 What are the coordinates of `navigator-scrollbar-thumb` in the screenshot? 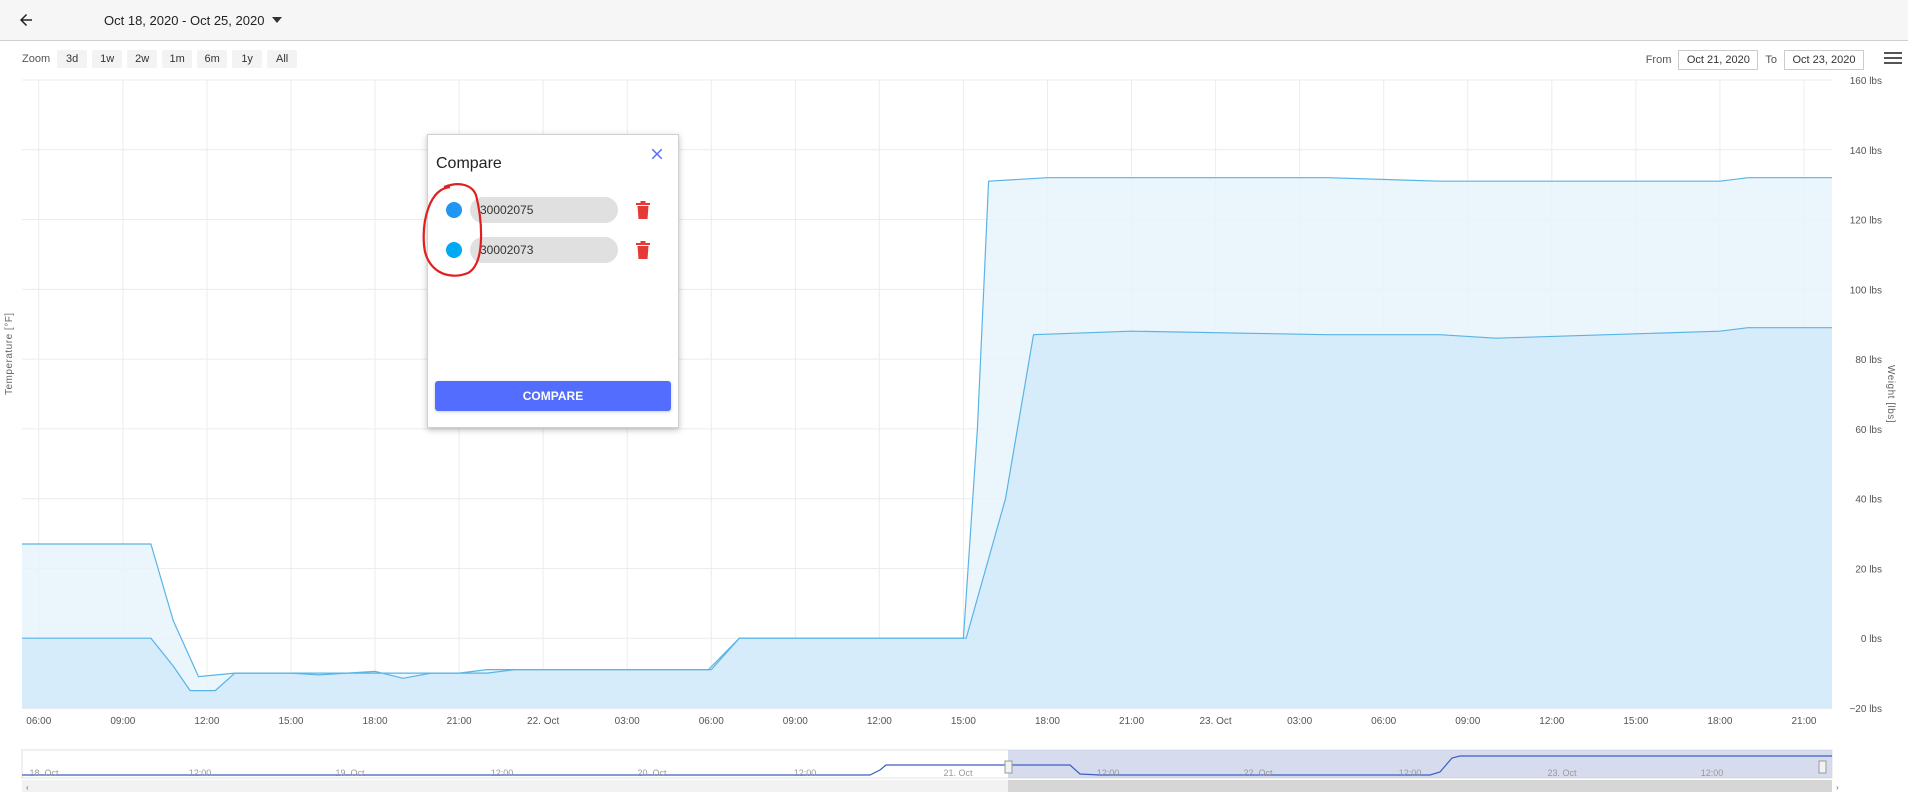 It's located at (1420, 786).